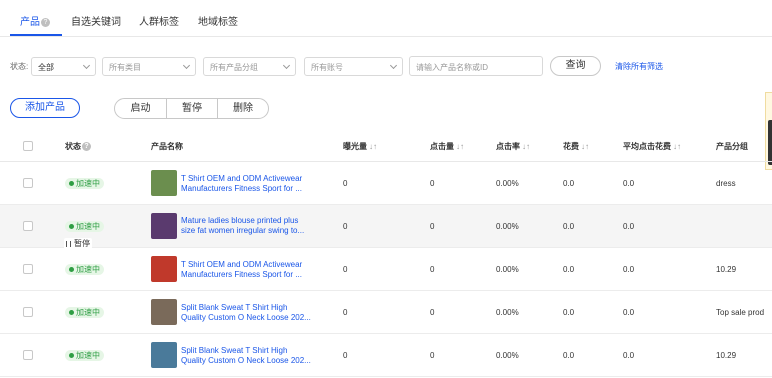  What do you see at coordinates (149, 66) in the screenshot?
I see `category-select: 所有类目` at bounding box center [149, 66].